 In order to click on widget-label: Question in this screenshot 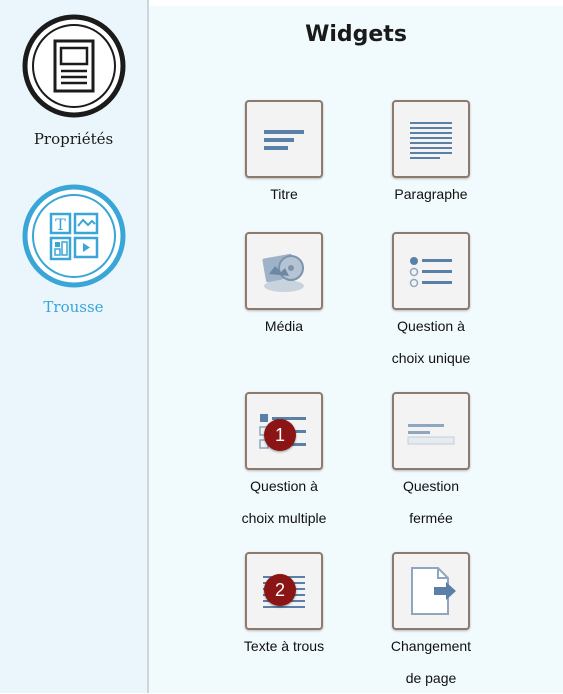, I will do `click(431, 486)`.